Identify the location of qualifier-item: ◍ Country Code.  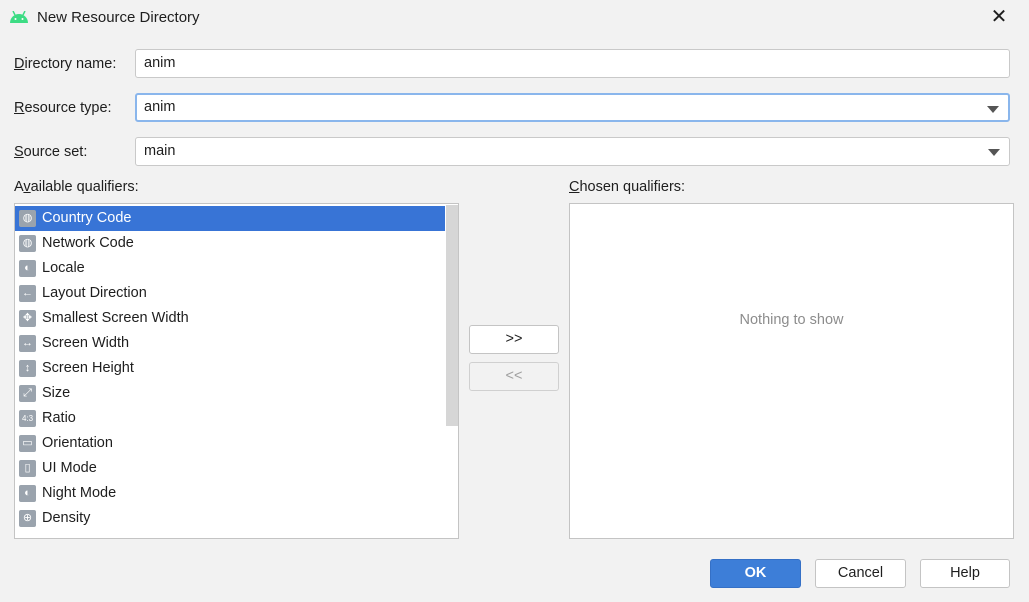
(230, 218).